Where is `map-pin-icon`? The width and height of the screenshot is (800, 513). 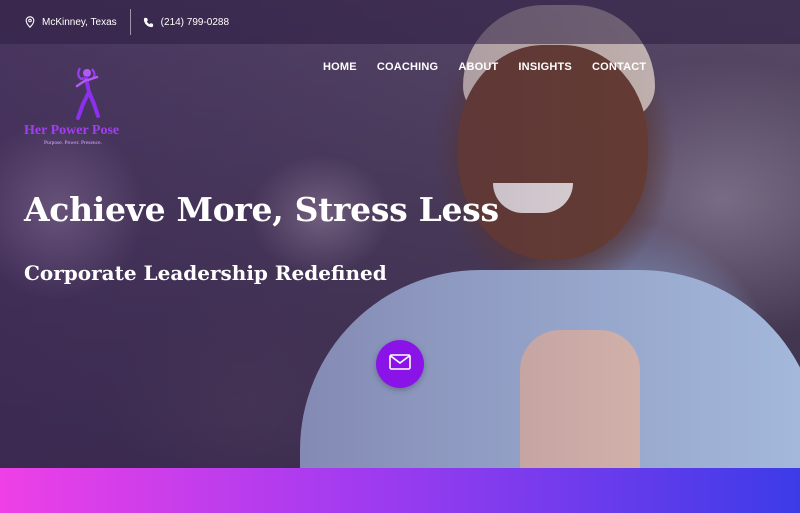 map-pin-icon is located at coordinates (30, 22).